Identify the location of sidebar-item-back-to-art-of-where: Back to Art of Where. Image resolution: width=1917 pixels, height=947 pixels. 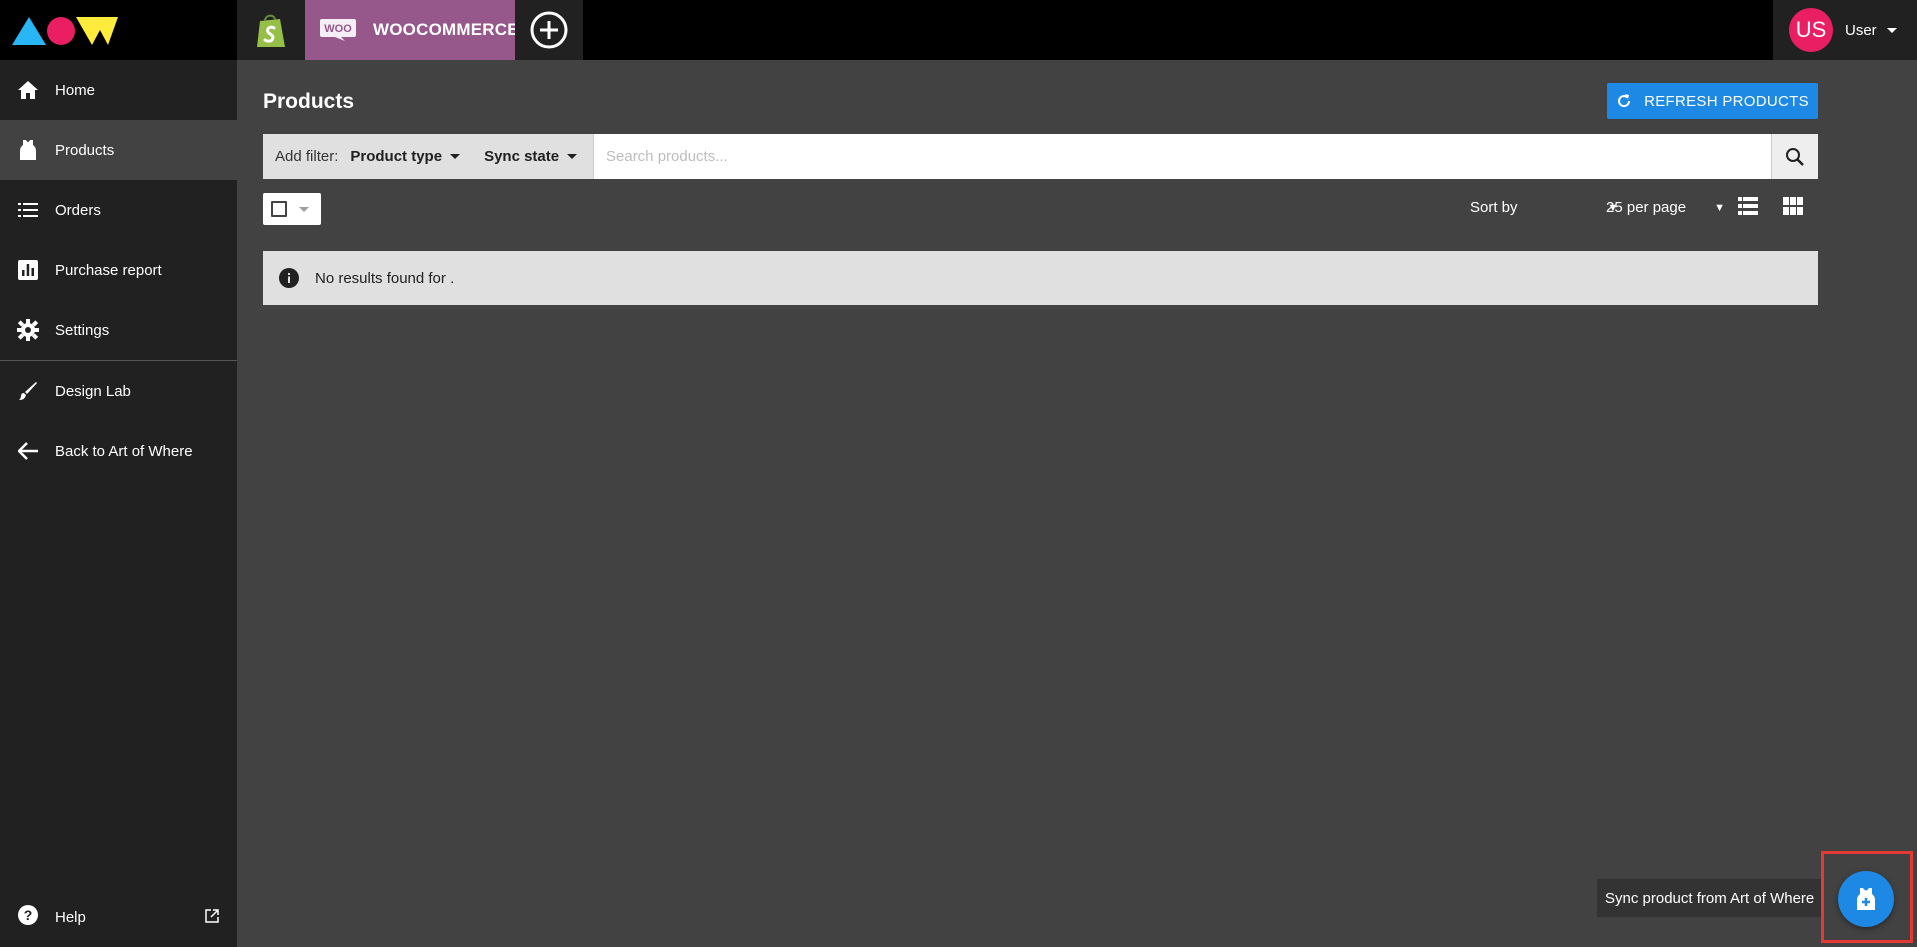
(118, 451).